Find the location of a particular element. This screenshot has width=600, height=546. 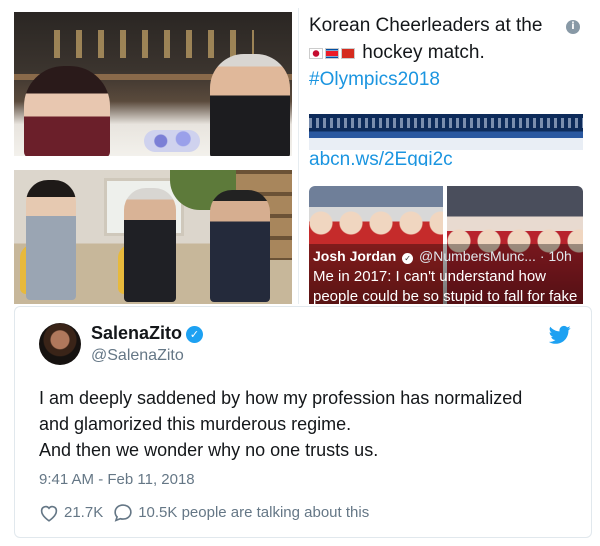

author-handle: @SalenaZito is located at coordinates (137, 356).